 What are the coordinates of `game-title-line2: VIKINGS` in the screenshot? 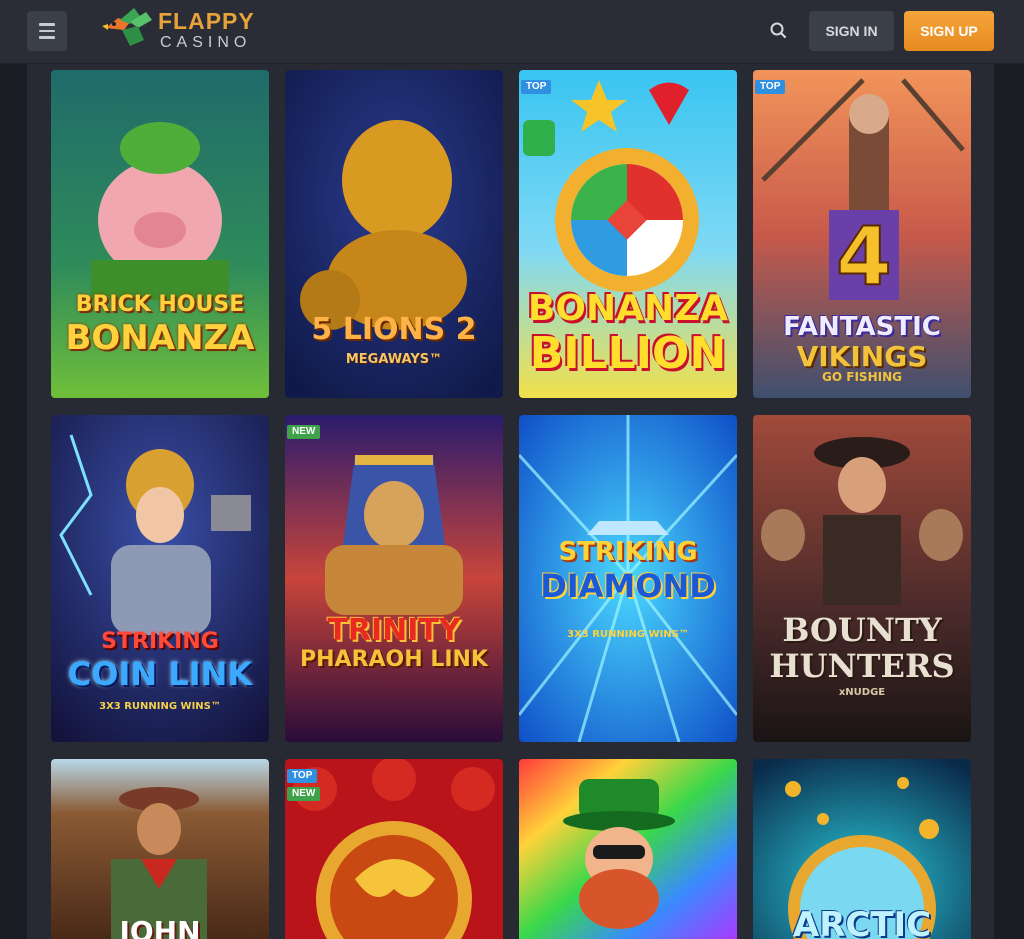 It's located at (862, 356).